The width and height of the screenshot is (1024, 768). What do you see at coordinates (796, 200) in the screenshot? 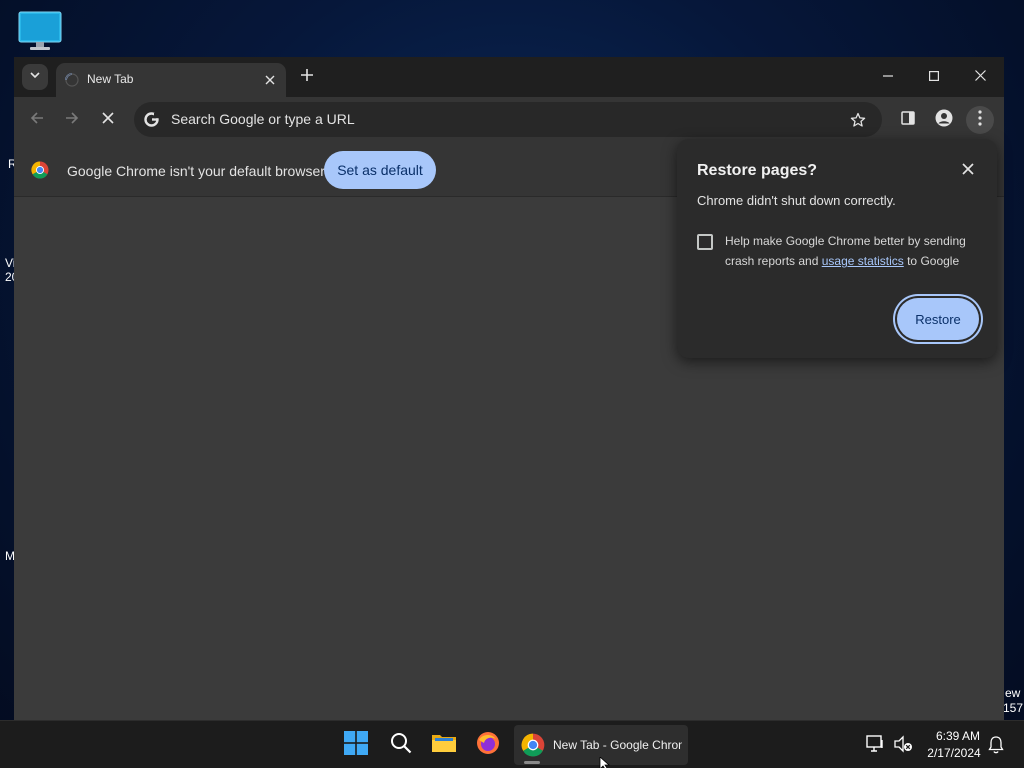
I see `dialog-message: Chrome didn't shut down correctly.` at bounding box center [796, 200].